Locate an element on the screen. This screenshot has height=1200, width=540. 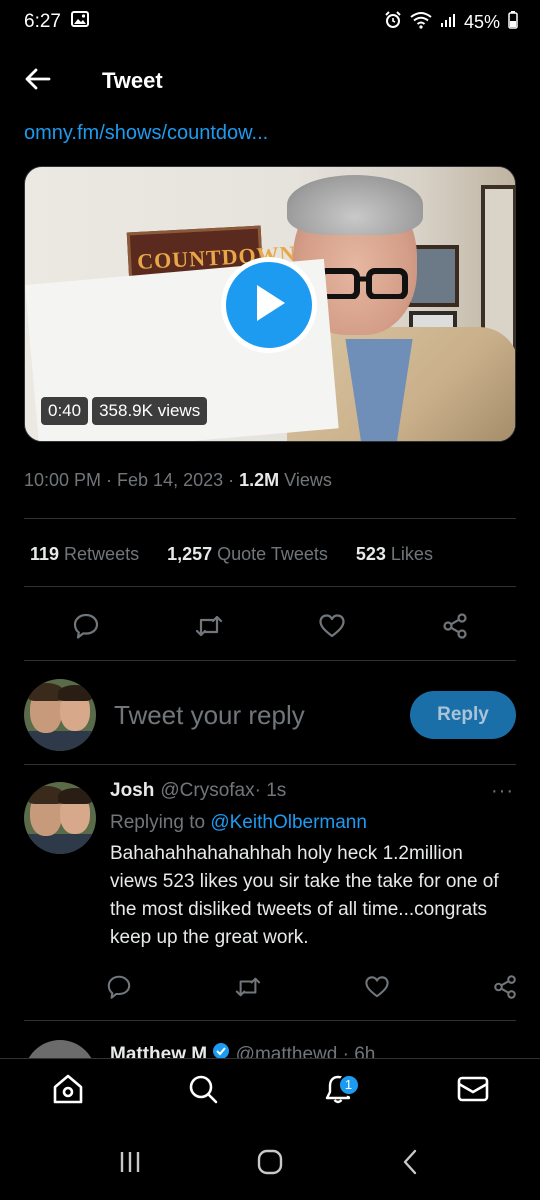
play-button is located at coordinates (269, 305).